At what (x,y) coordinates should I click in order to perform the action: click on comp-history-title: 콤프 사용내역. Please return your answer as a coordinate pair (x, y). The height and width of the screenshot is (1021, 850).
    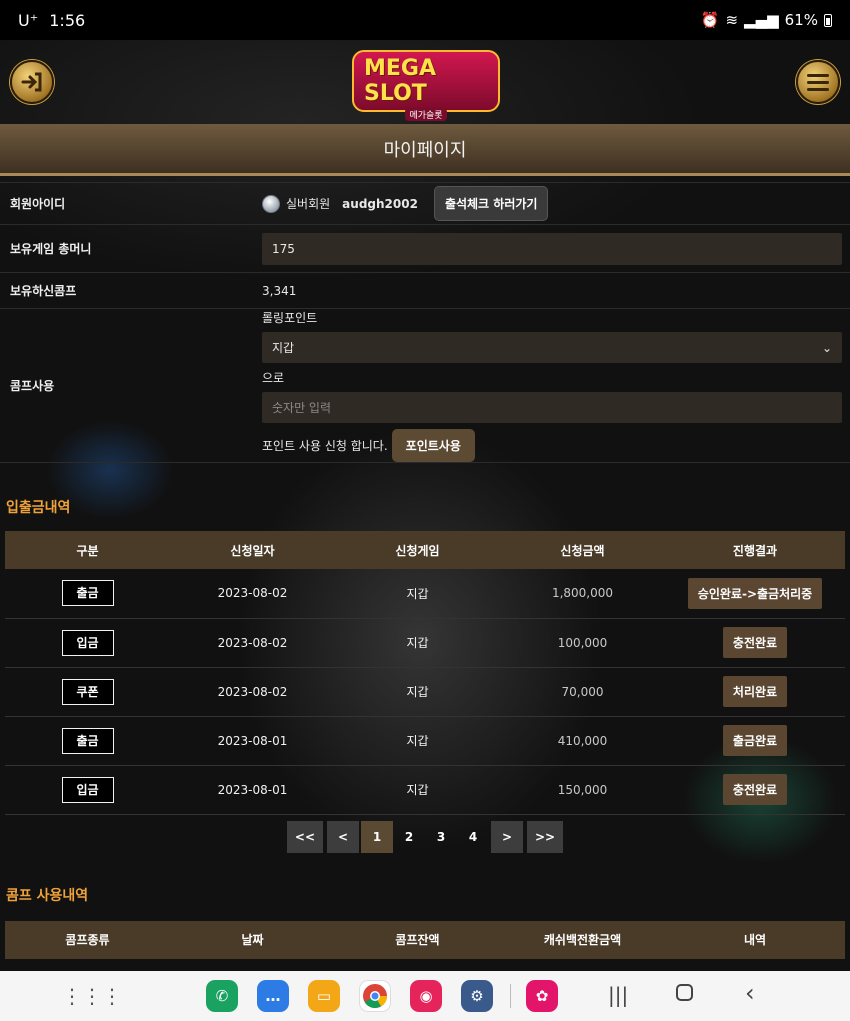
    Looking at the image, I should click on (47, 895).